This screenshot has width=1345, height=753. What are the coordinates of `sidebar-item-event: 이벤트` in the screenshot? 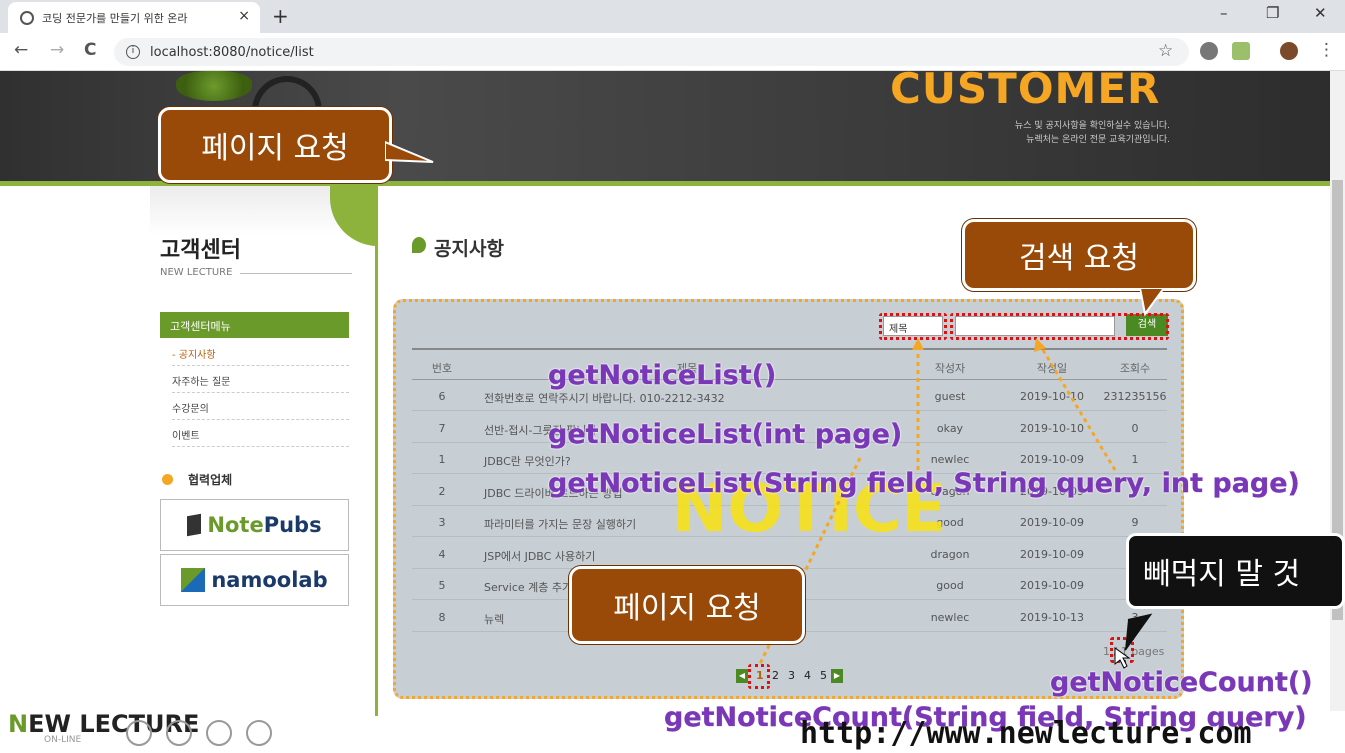 It's located at (260, 434).